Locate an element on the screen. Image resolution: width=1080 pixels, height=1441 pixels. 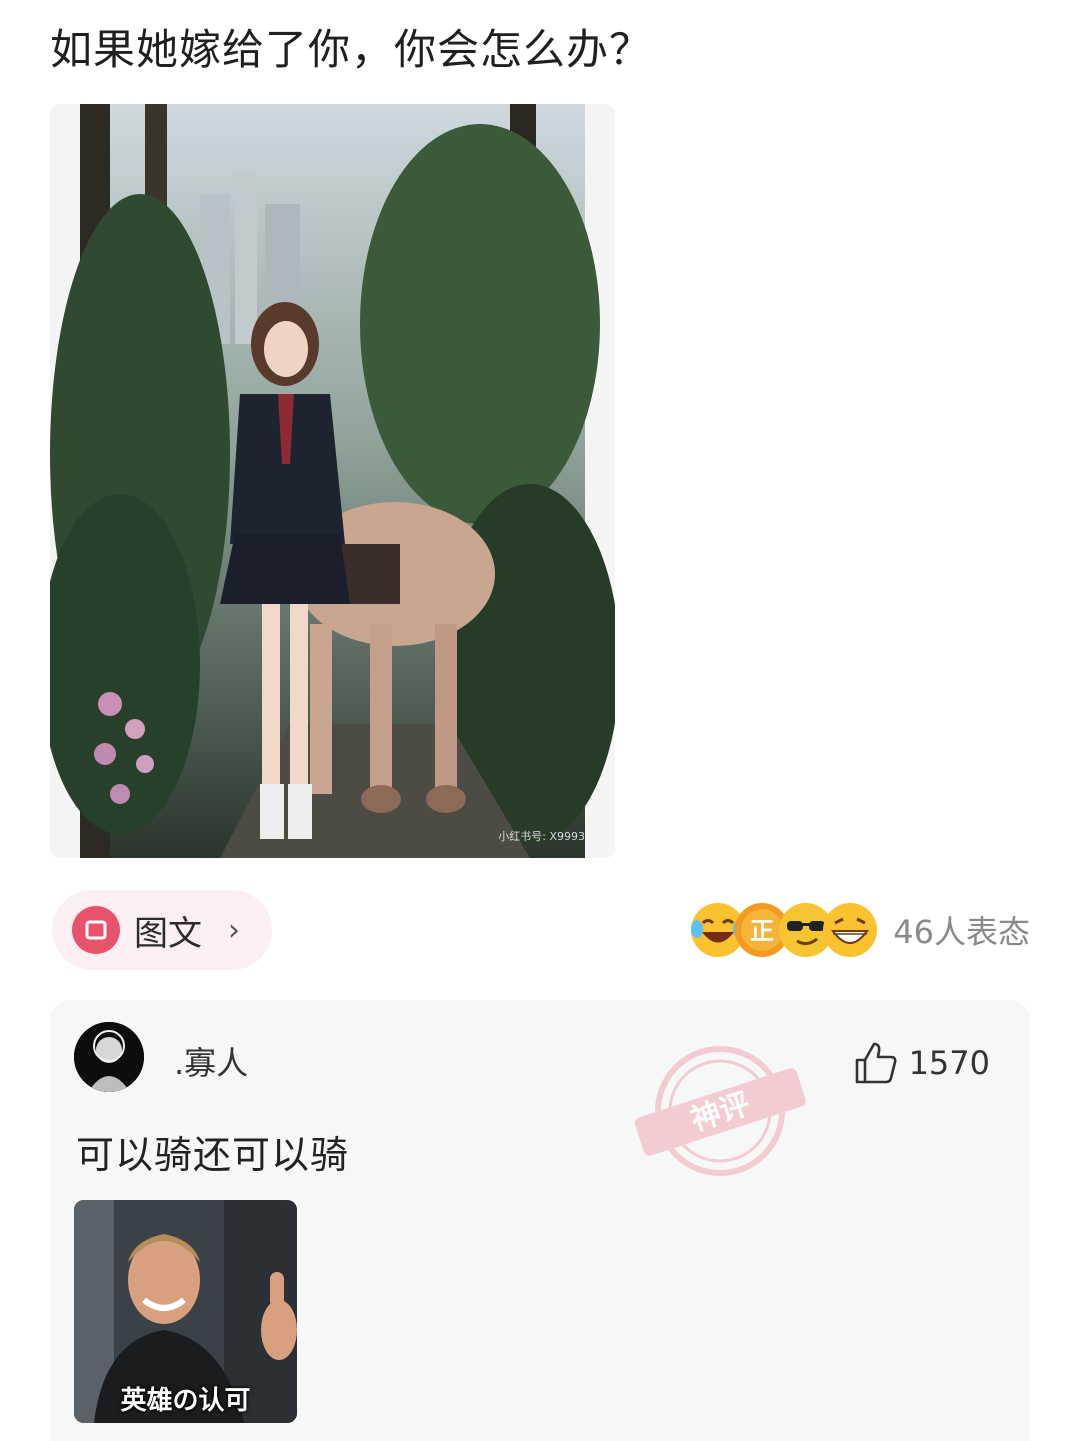
avatar is located at coordinates (109, 1057).